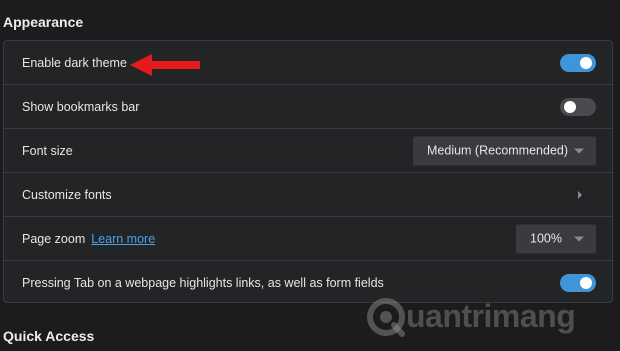 The width and height of the screenshot is (620, 351). I want to click on quantrimang-logo-icon, so click(386, 317).